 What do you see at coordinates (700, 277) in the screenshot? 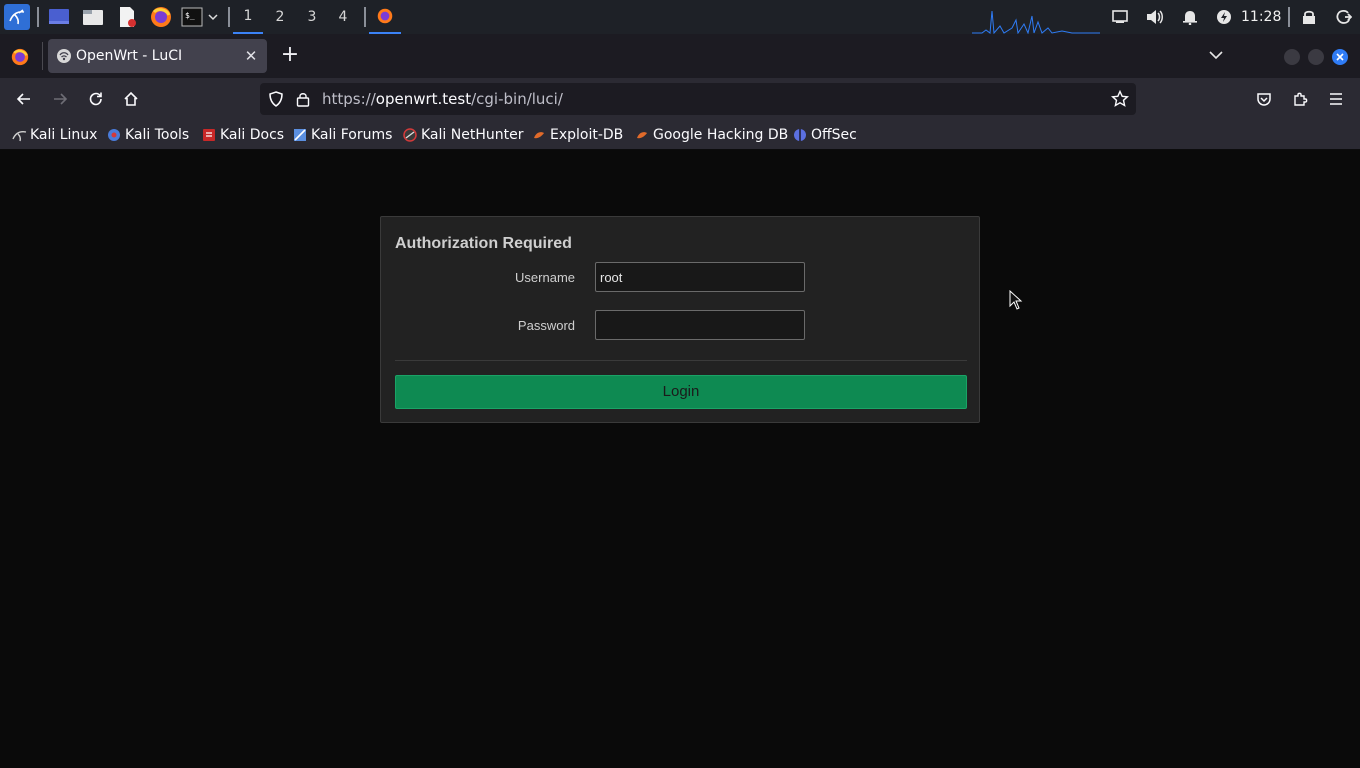
I see `username-field` at bounding box center [700, 277].